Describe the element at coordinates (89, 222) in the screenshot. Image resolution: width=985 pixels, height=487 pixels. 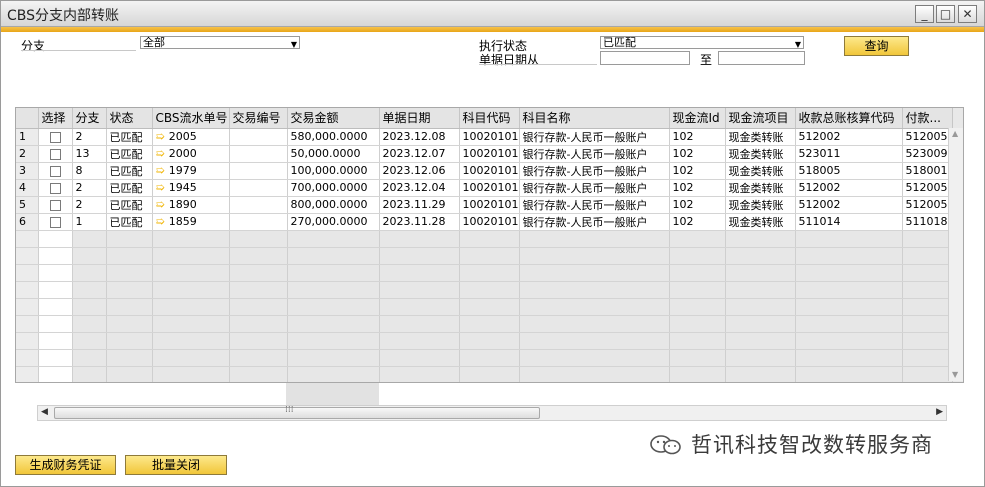
I see `cell-branch: 1` at that location.